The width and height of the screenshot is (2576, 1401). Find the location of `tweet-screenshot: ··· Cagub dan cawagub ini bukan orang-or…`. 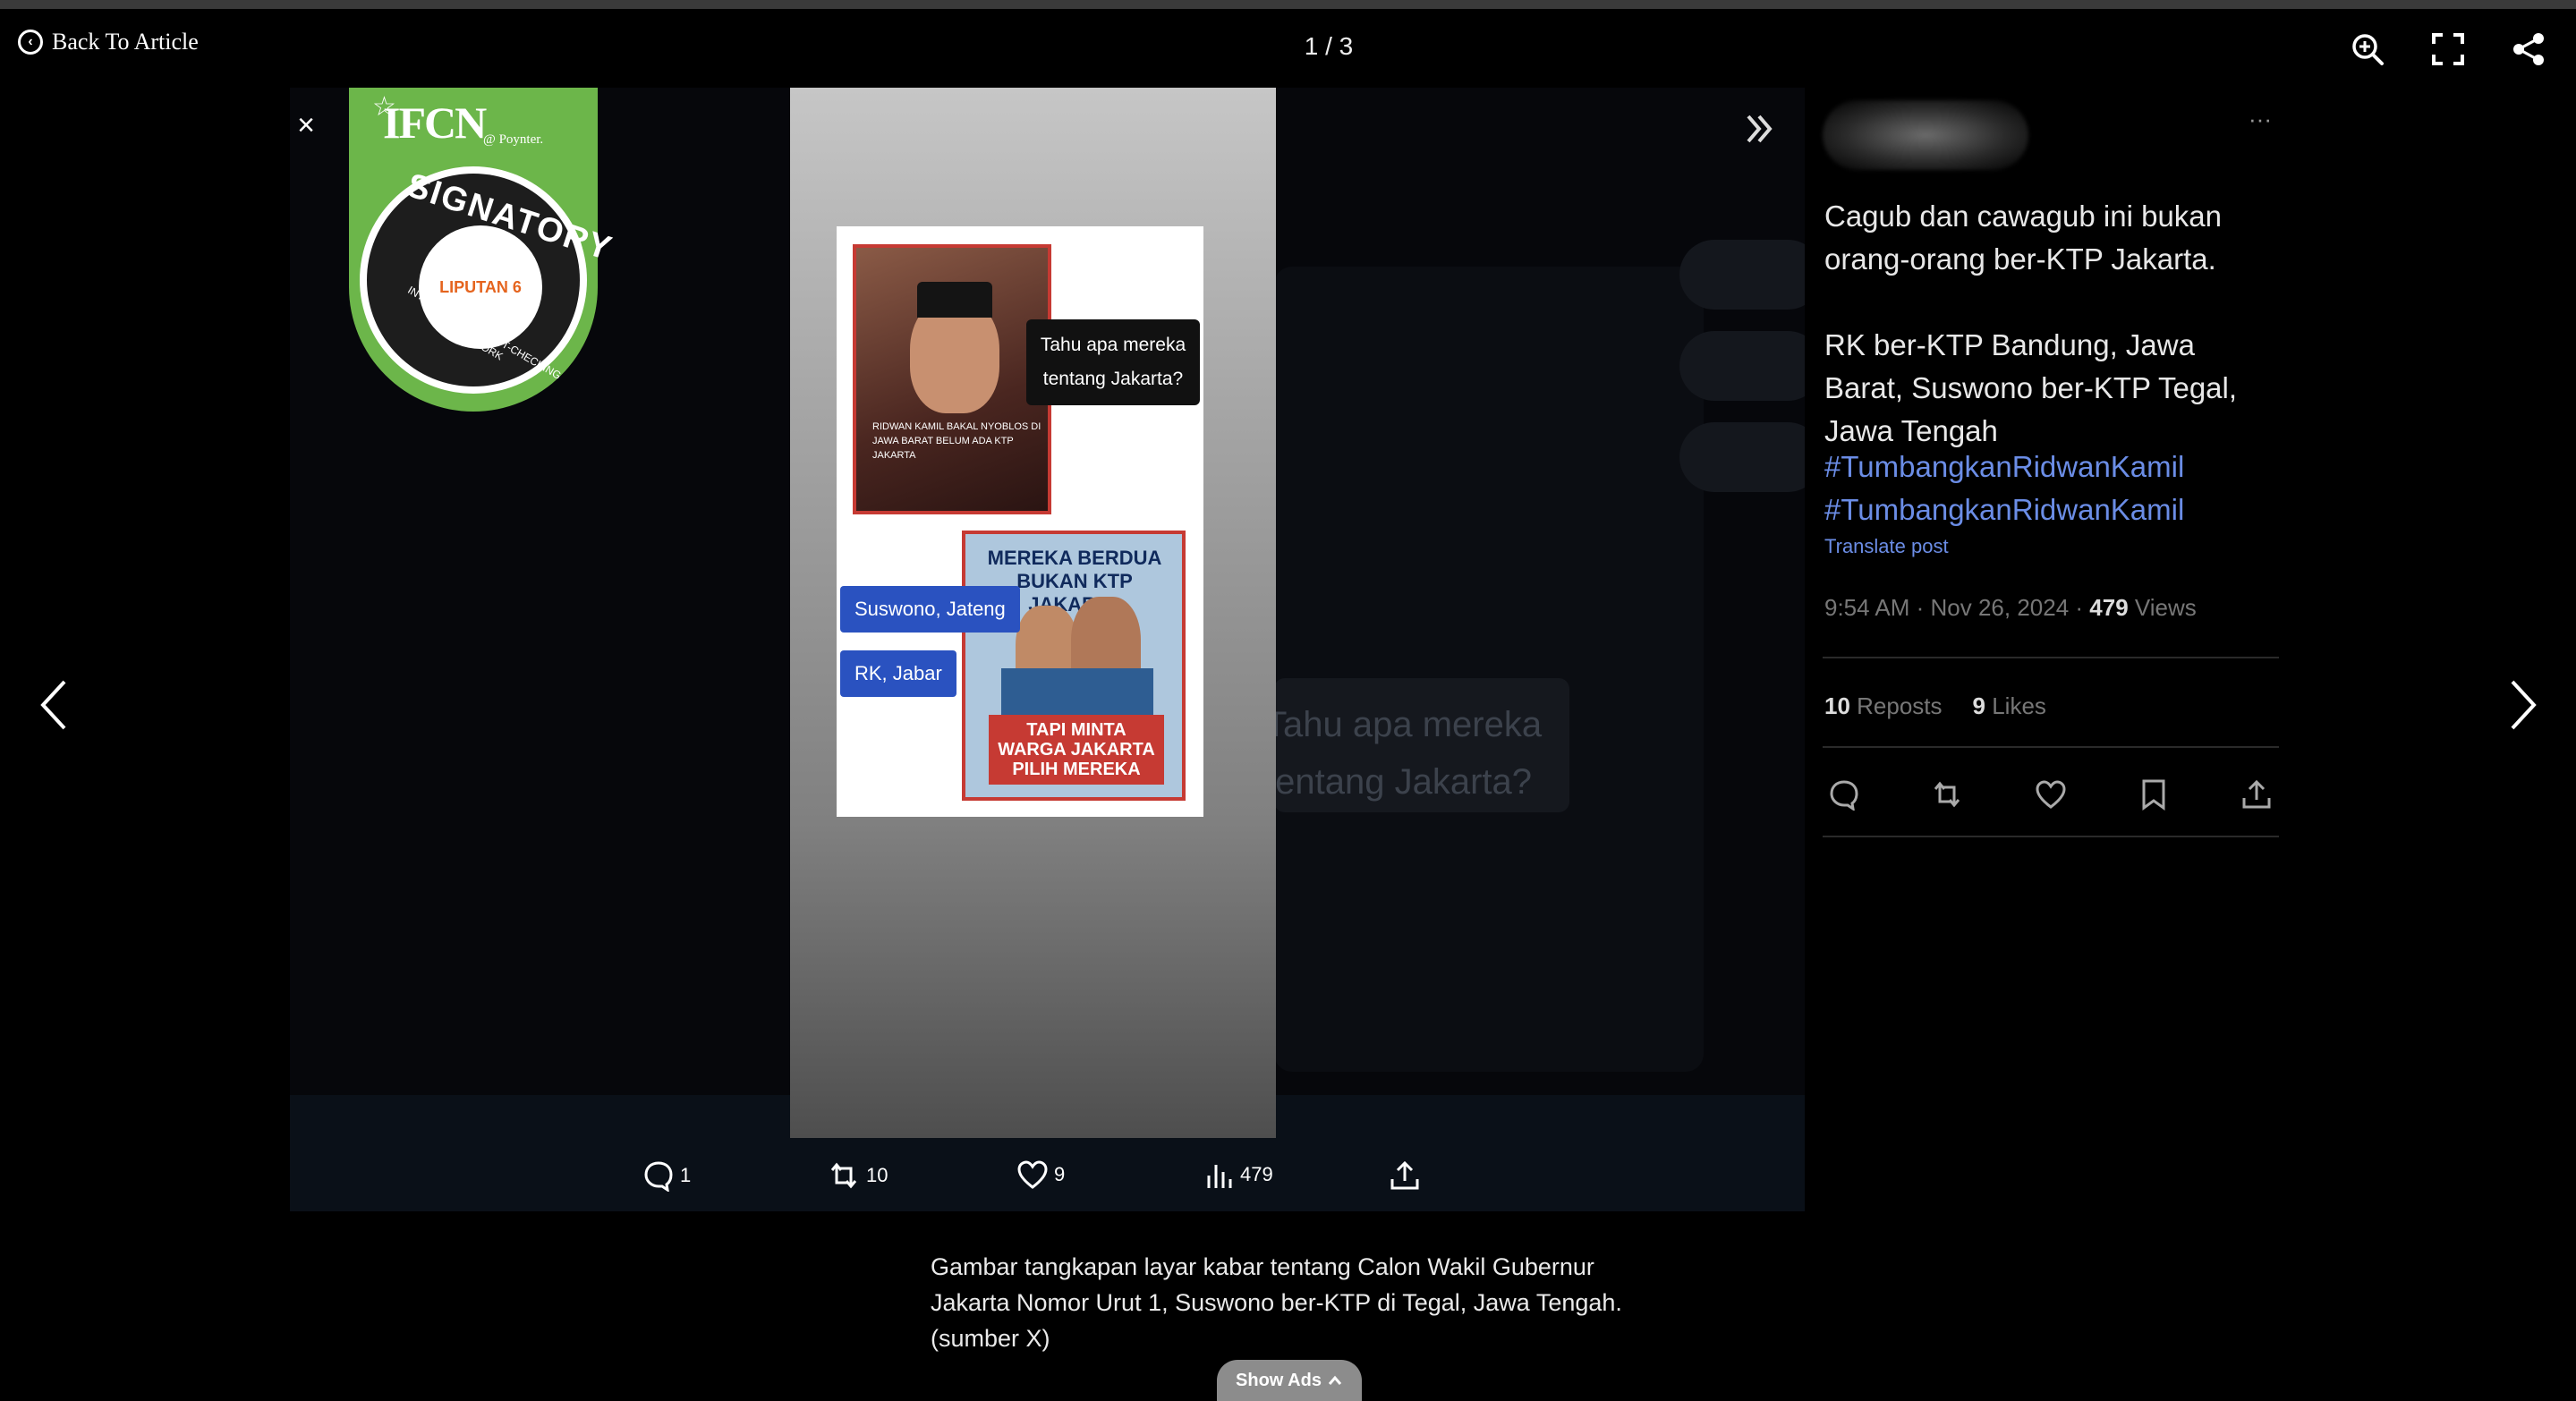

tweet-screenshot: ··· Cagub dan cawagub ini bukan orang-or… is located at coordinates (2046, 463).